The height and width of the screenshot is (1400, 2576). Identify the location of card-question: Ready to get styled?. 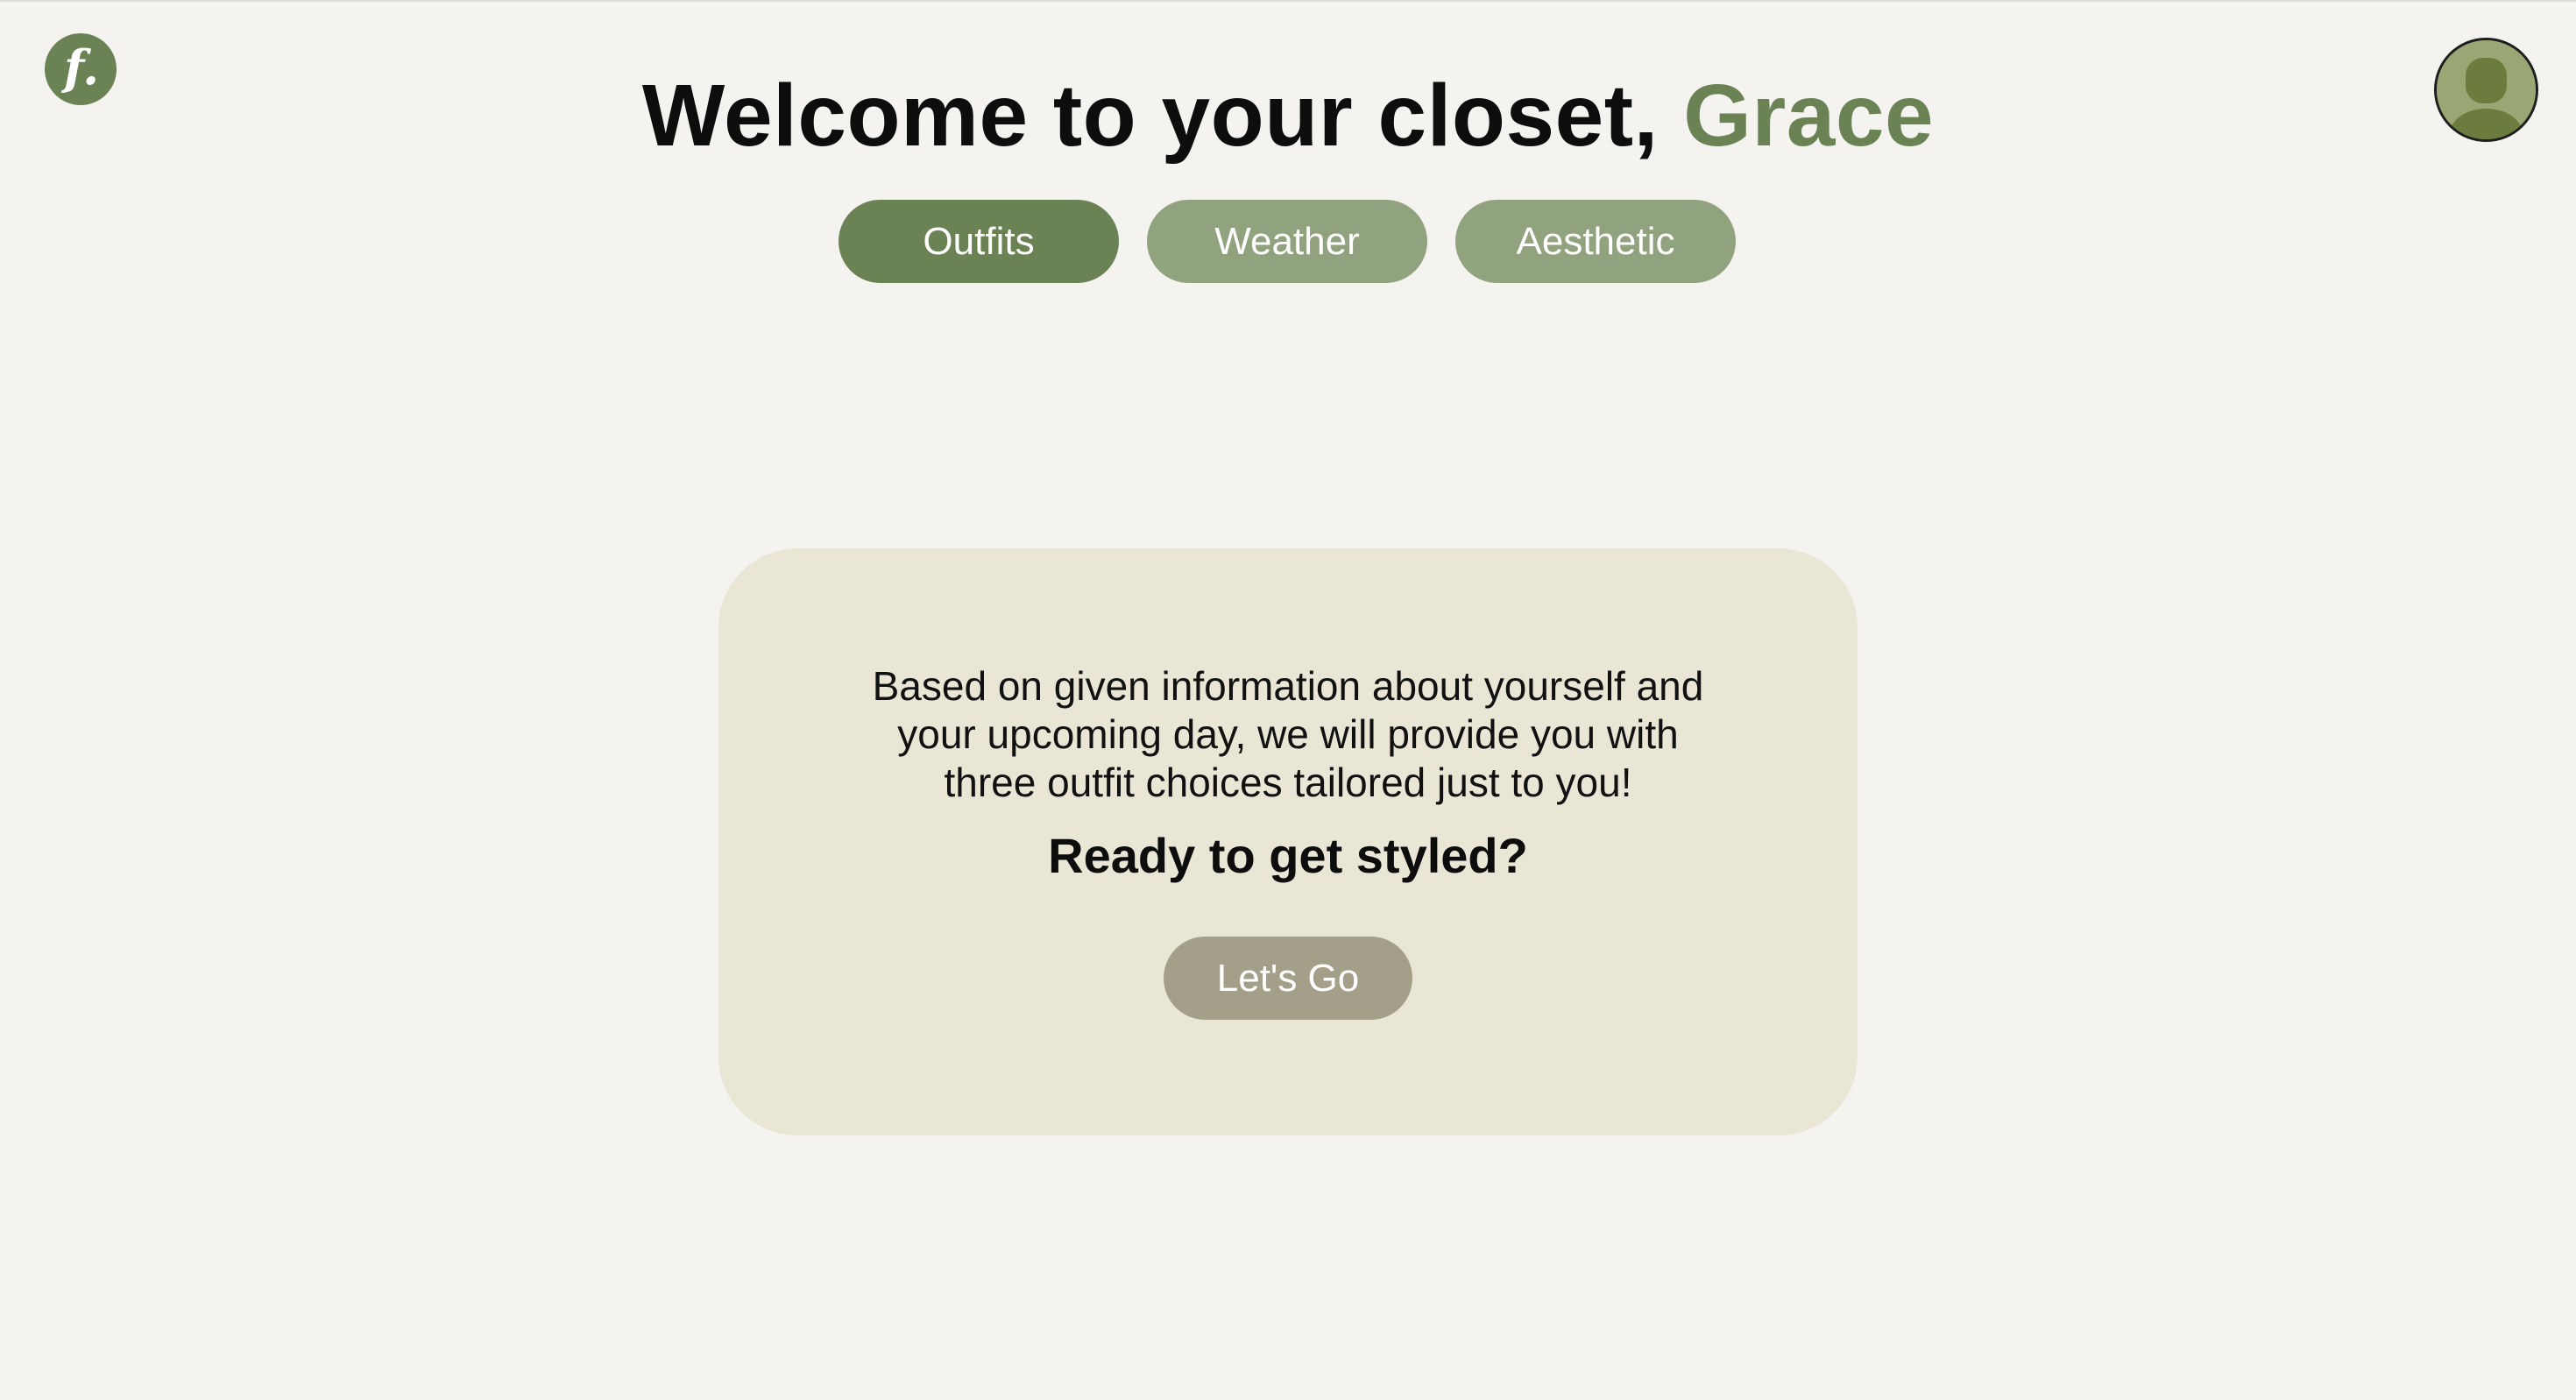
(1288, 855).